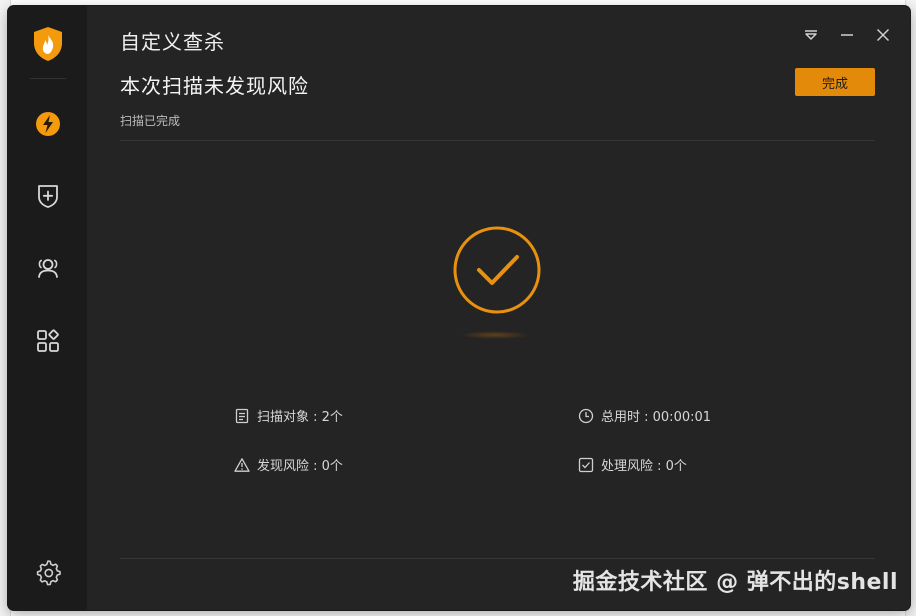 Image resolution: width=916 pixels, height=616 pixels. I want to click on logo-divider, so click(48, 78).